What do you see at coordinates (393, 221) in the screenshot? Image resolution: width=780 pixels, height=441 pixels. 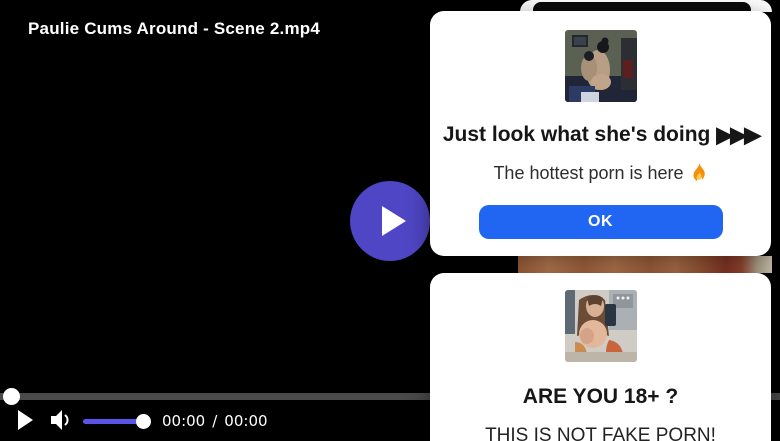 I see `play-icon` at bounding box center [393, 221].